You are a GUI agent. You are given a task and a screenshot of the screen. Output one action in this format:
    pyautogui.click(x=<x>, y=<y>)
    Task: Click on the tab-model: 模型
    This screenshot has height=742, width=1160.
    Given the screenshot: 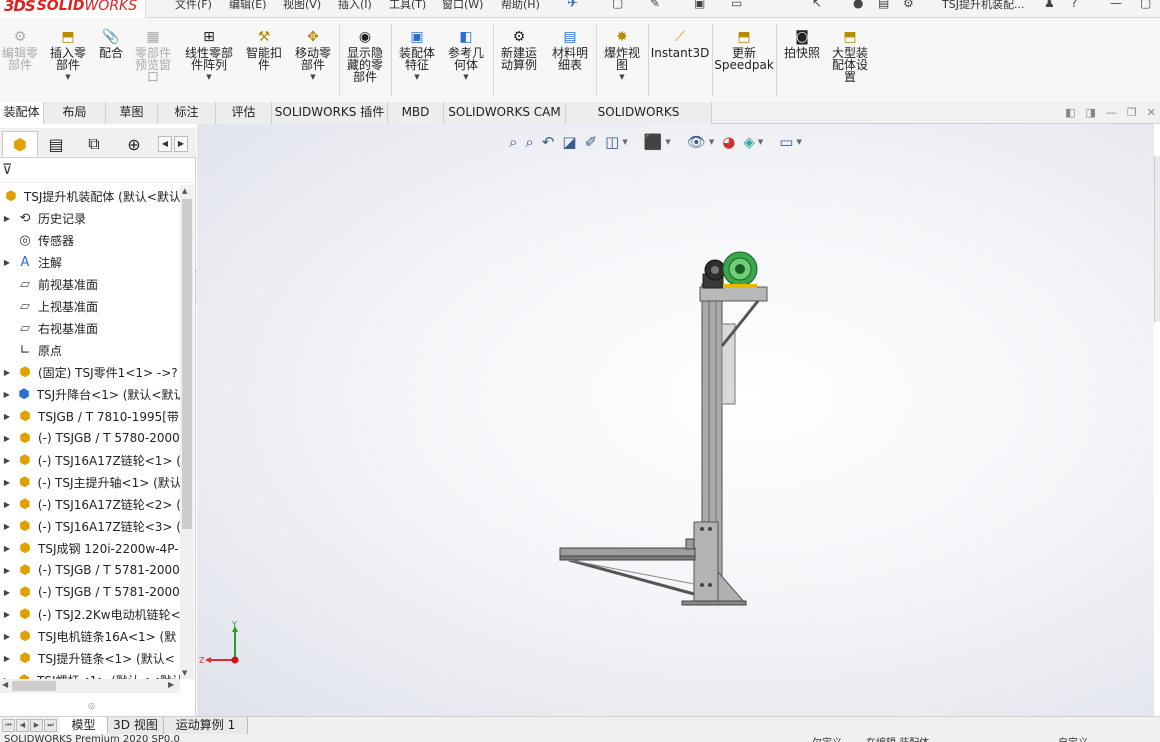 What is the action you would take?
    pyautogui.click(x=84, y=726)
    